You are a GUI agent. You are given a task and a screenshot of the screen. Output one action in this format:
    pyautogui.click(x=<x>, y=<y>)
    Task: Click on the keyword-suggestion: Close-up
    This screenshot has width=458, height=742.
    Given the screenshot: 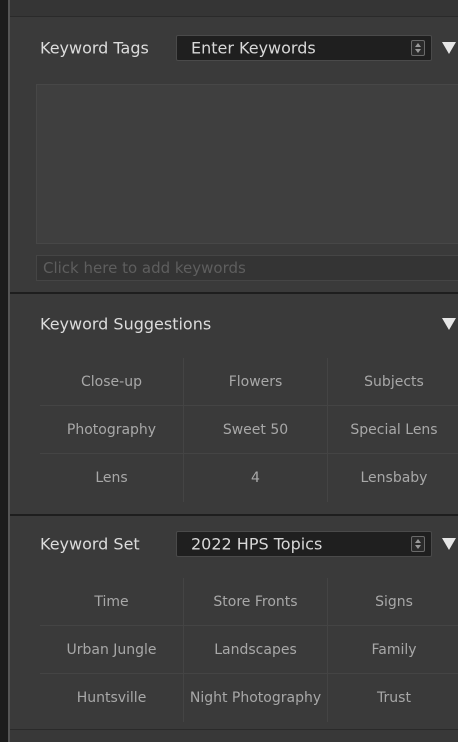 What is the action you would take?
    pyautogui.click(x=112, y=382)
    